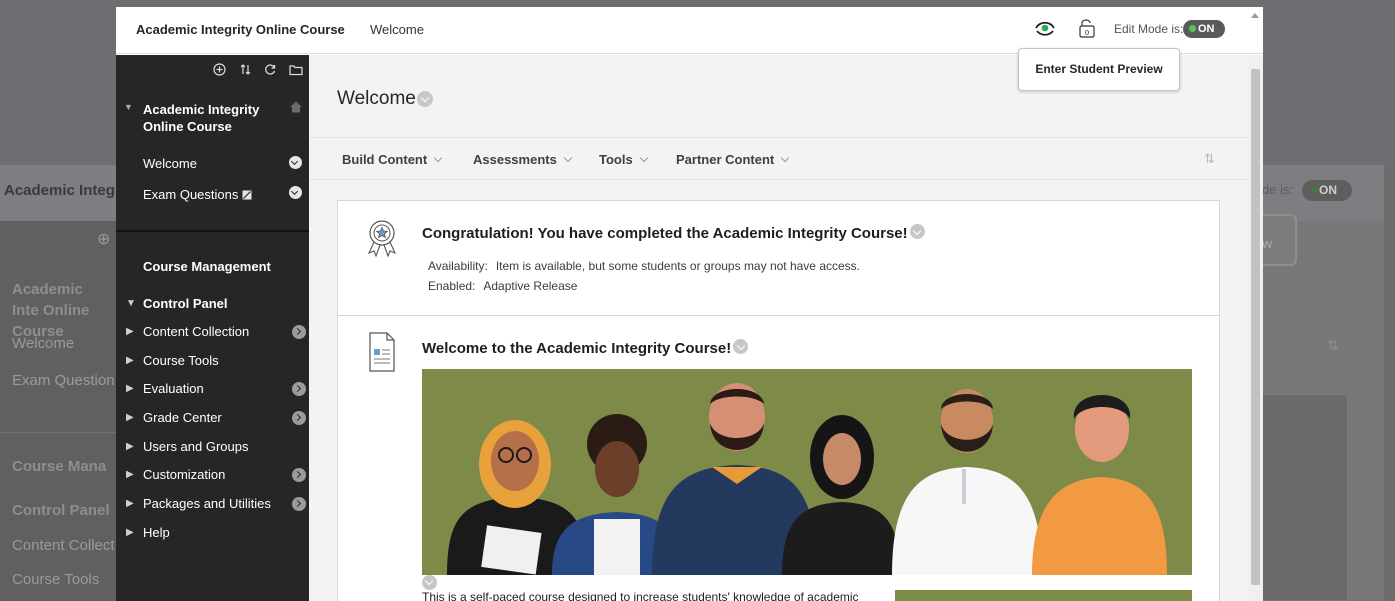  What do you see at coordinates (43, 343) in the screenshot?
I see `background-link-welcome: Welcome` at bounding box center [43, 343].